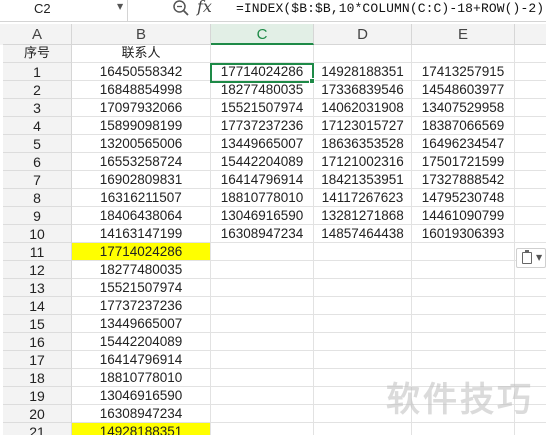 Image resolution: width=546 pixels, height=435 pixels. I want to click on cell-c: 18277480035, so click(262, 90).